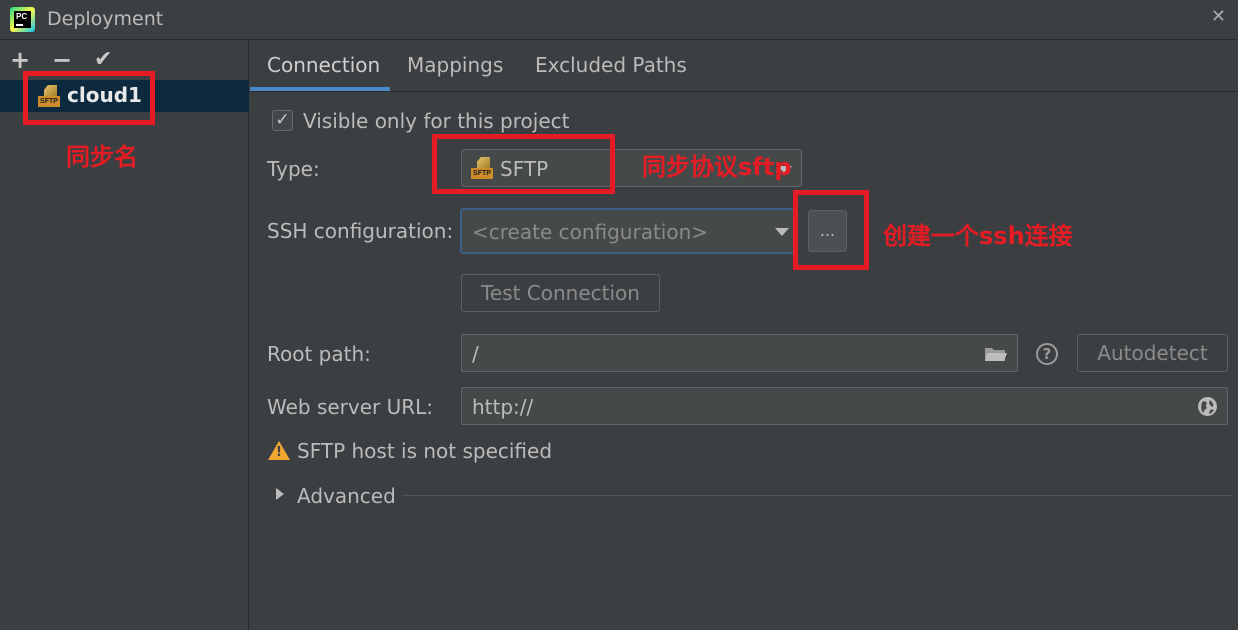  I want to click on remove-server-button: −, so click(62, 60).